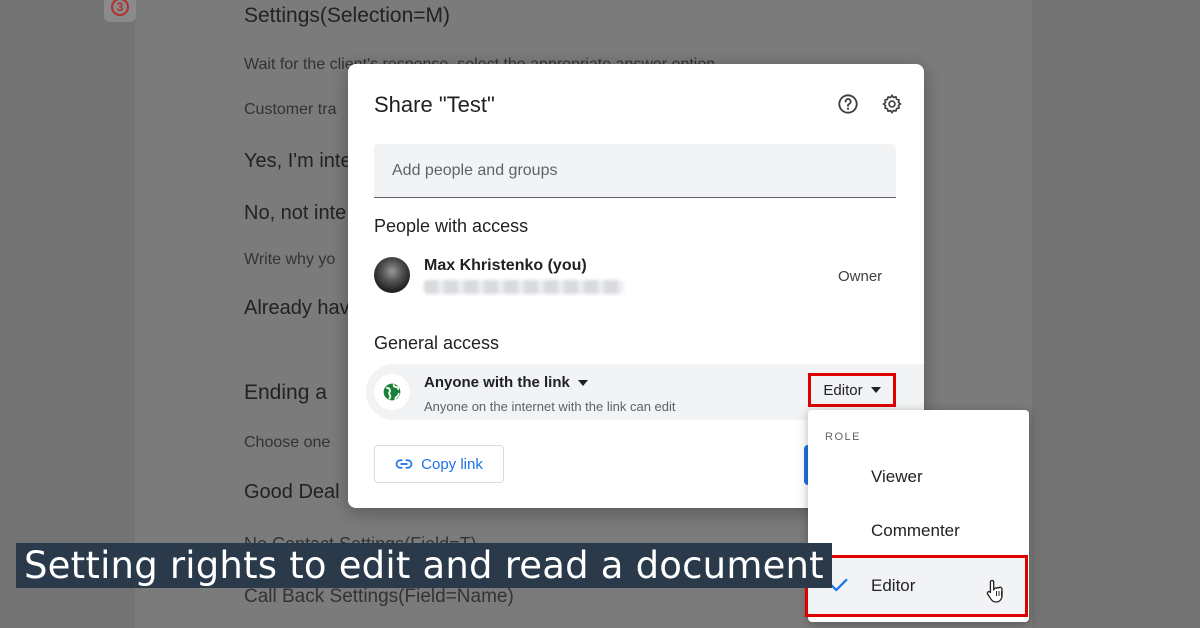  Describe the element at coordinates (347, 15) in the screenshot. I see `doc-heading: Settings(Selection=M)` at that location.